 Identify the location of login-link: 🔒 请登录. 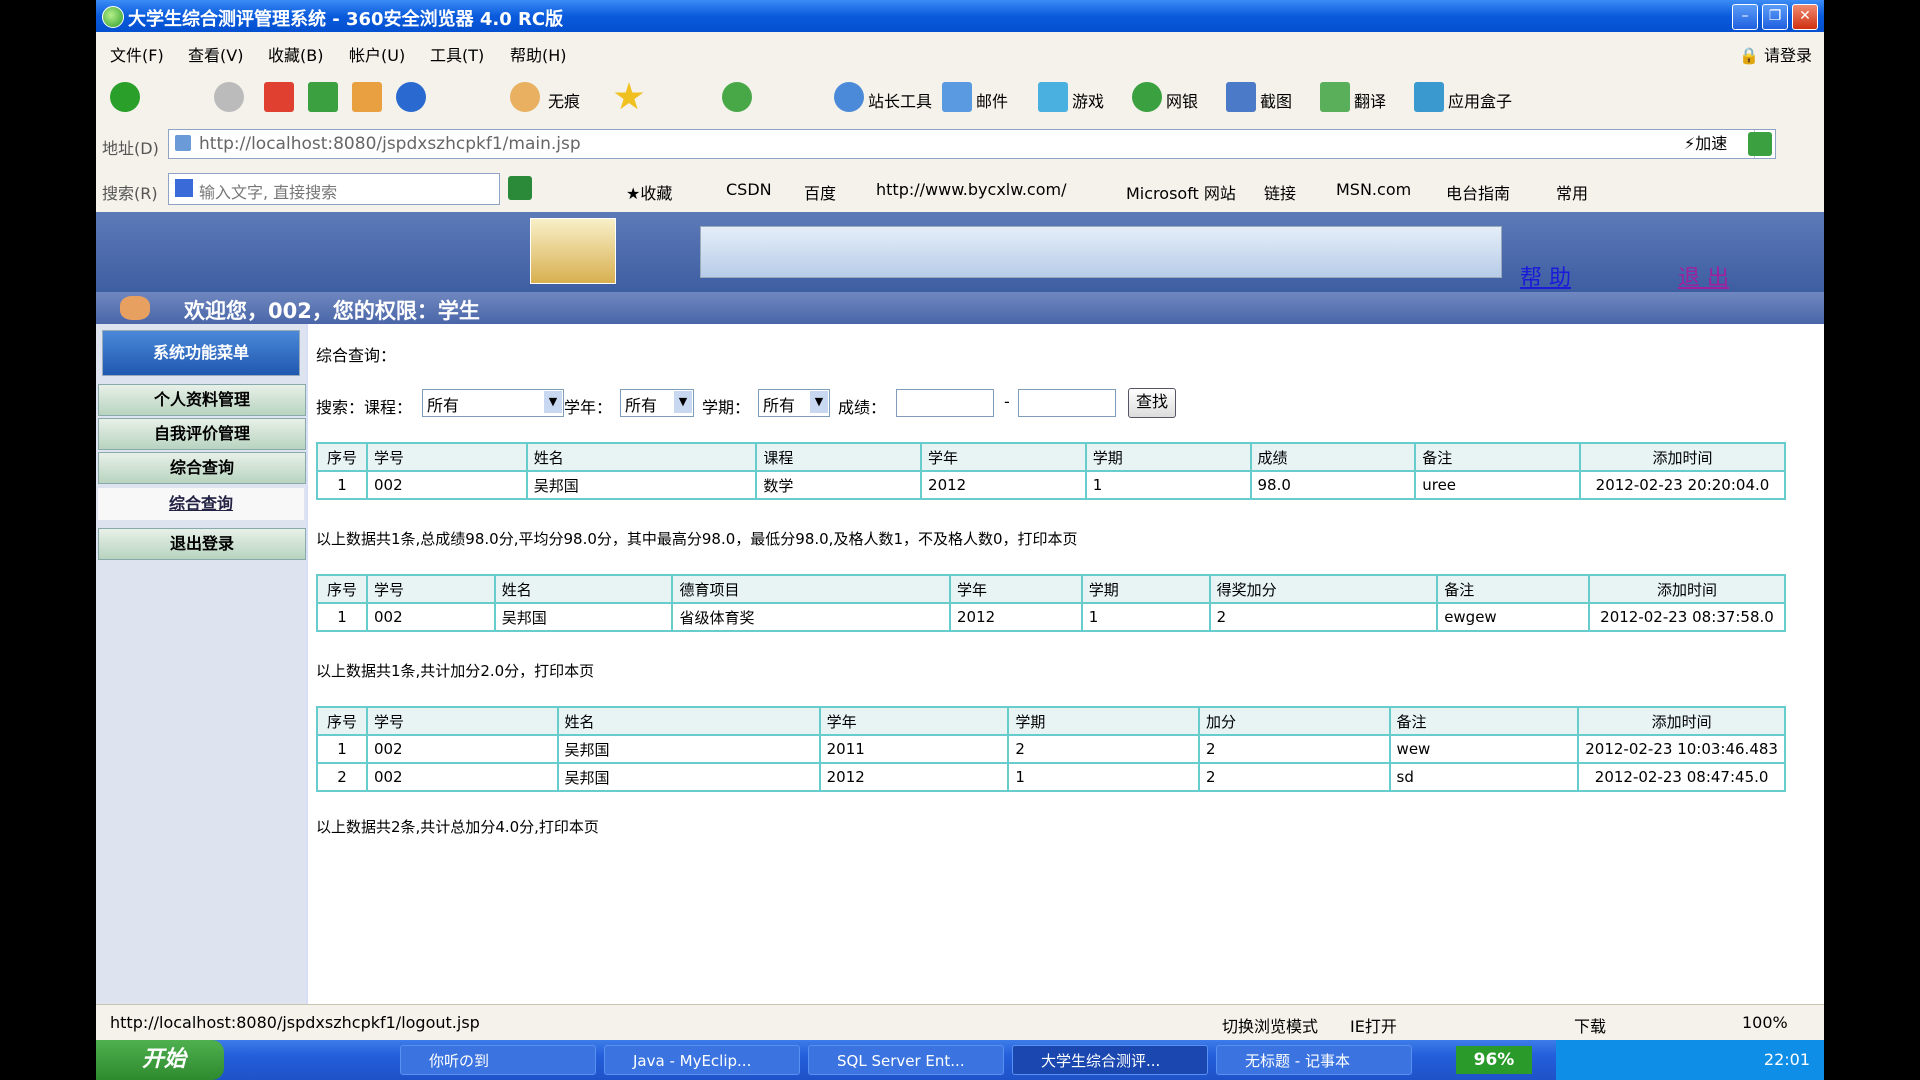
(1775, 54).